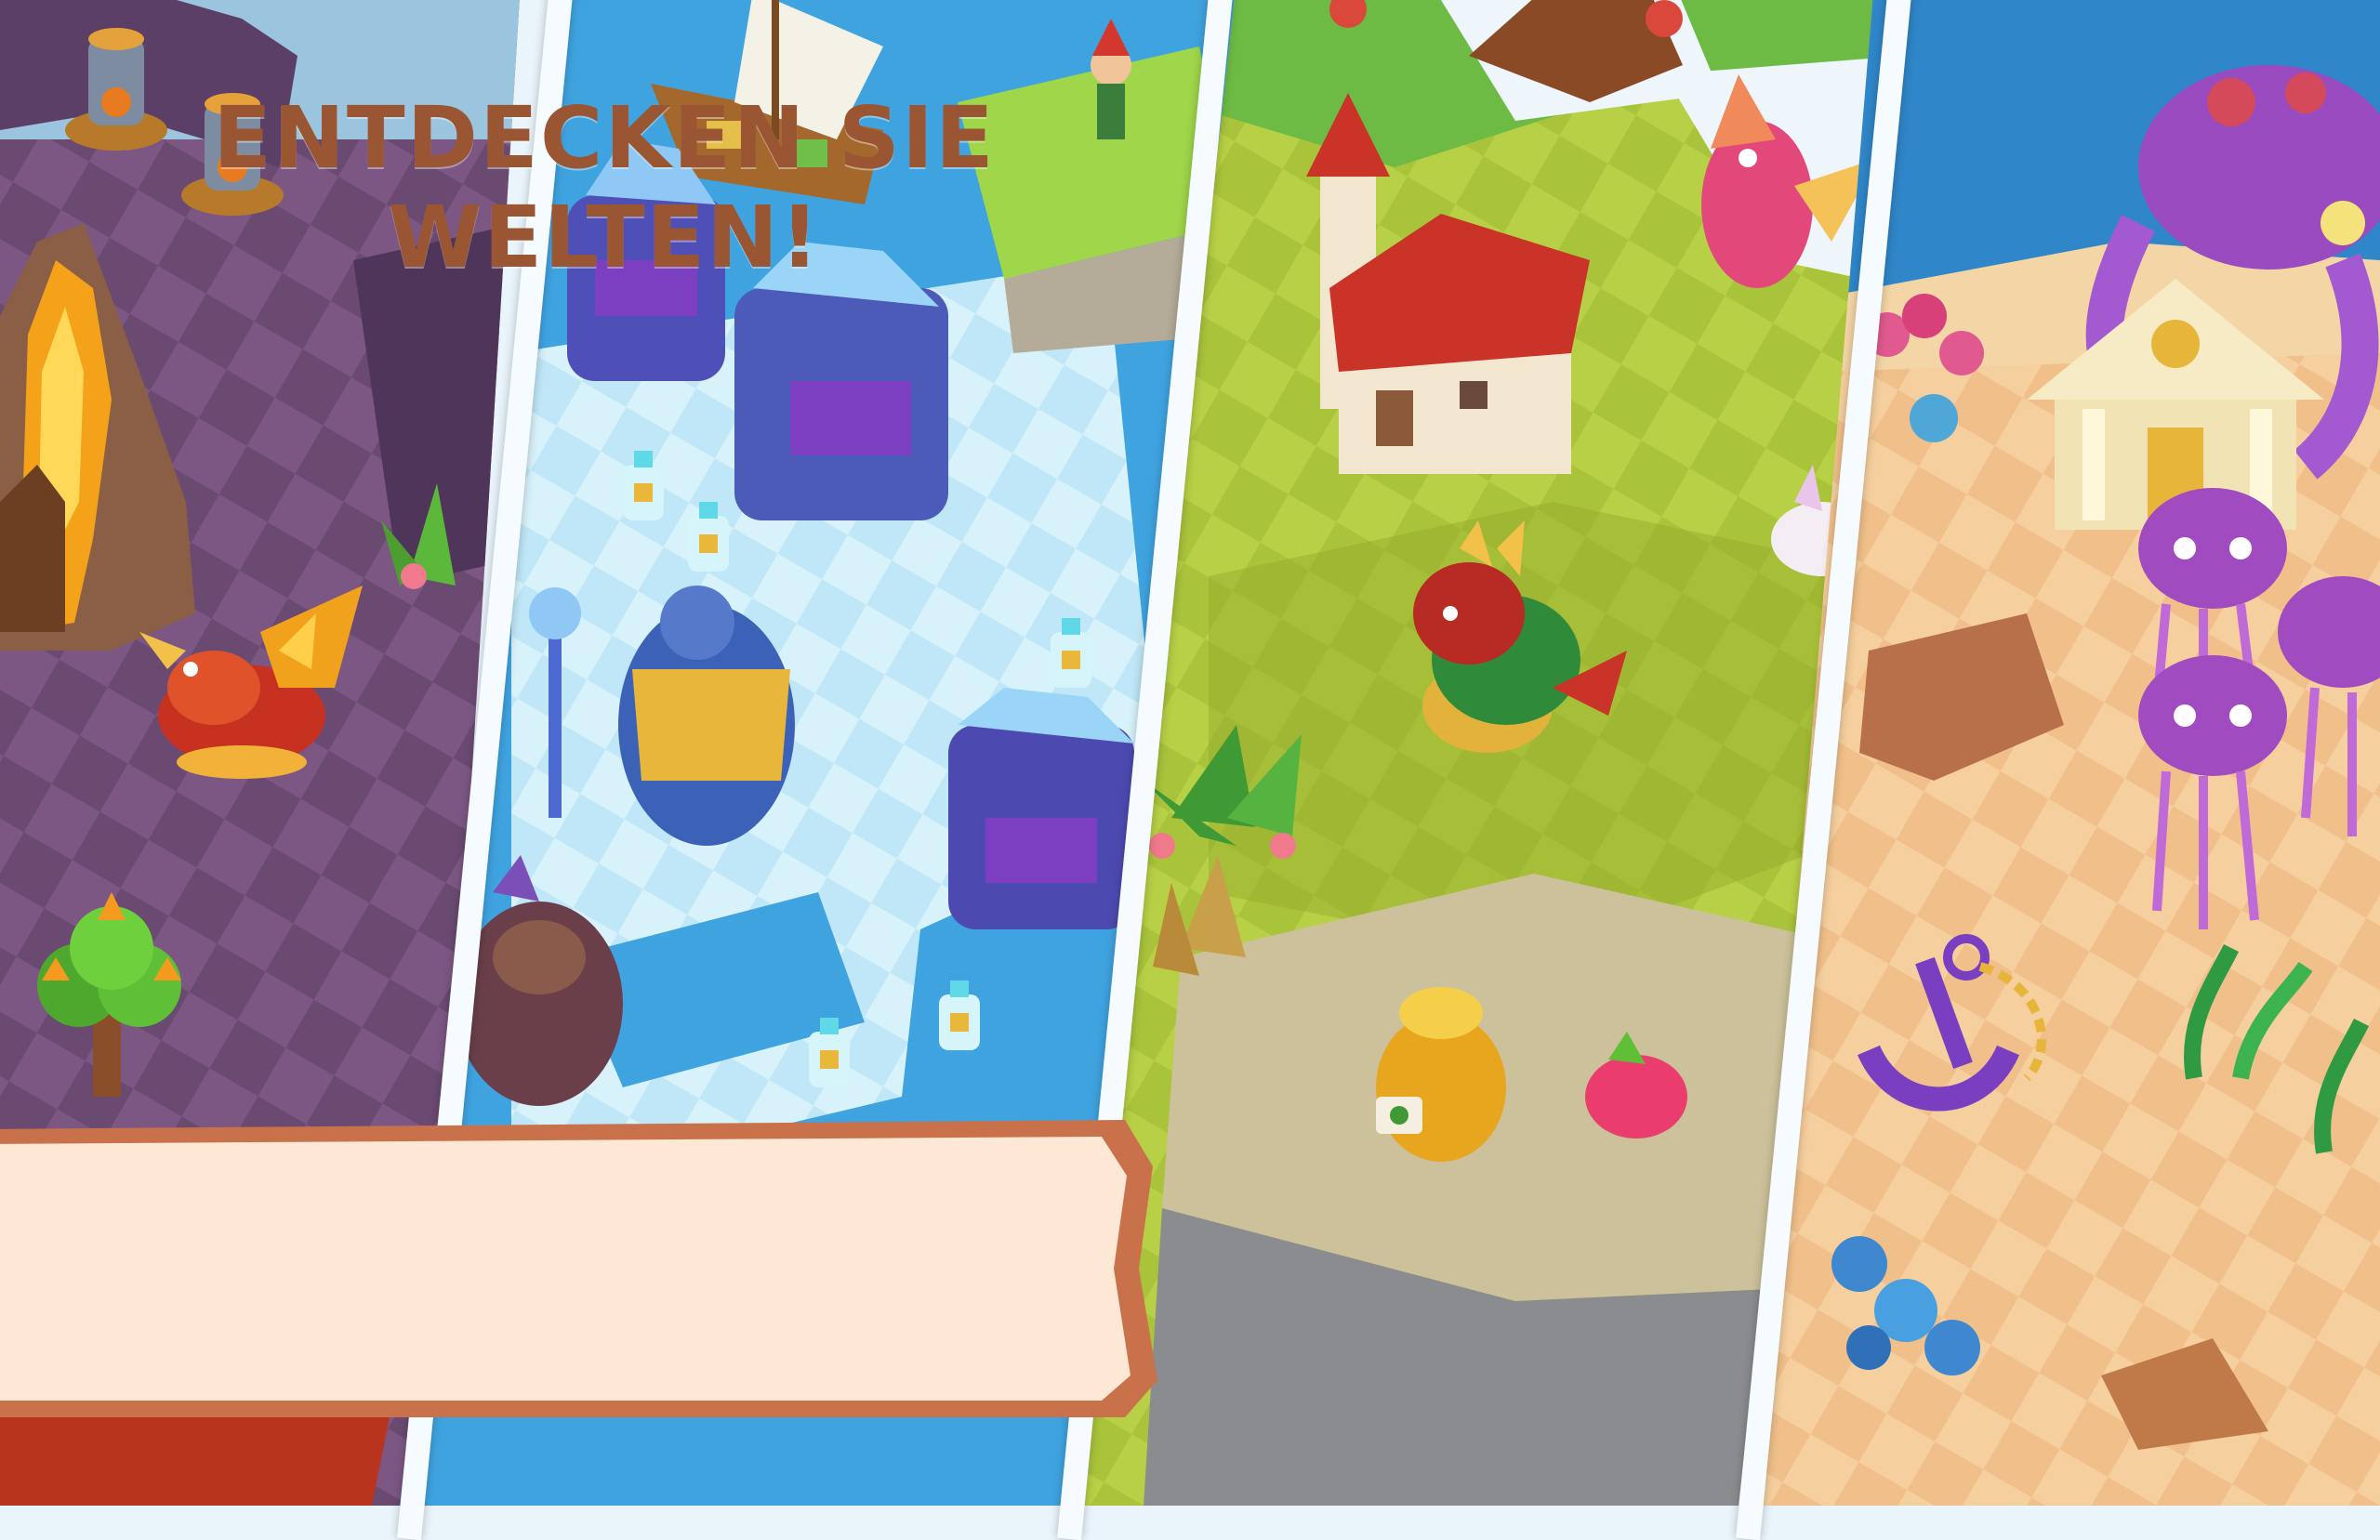 This screenshot has height=1540, width=2380. Describe the element at coordinates (1041, 809) in the screenshot. I see `ice-golem-icon` at that location.